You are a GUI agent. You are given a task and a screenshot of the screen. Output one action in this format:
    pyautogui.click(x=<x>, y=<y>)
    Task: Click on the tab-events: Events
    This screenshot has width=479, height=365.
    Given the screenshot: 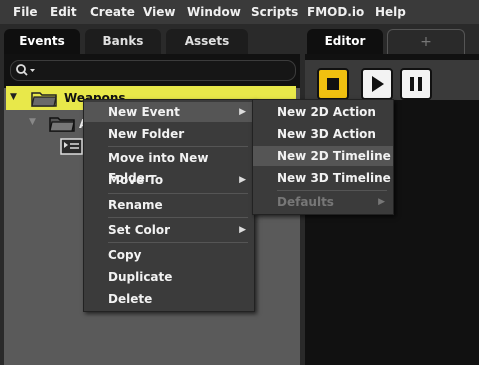 What is the action you would take?
    pyautogui.click(x=42, y=41)
    